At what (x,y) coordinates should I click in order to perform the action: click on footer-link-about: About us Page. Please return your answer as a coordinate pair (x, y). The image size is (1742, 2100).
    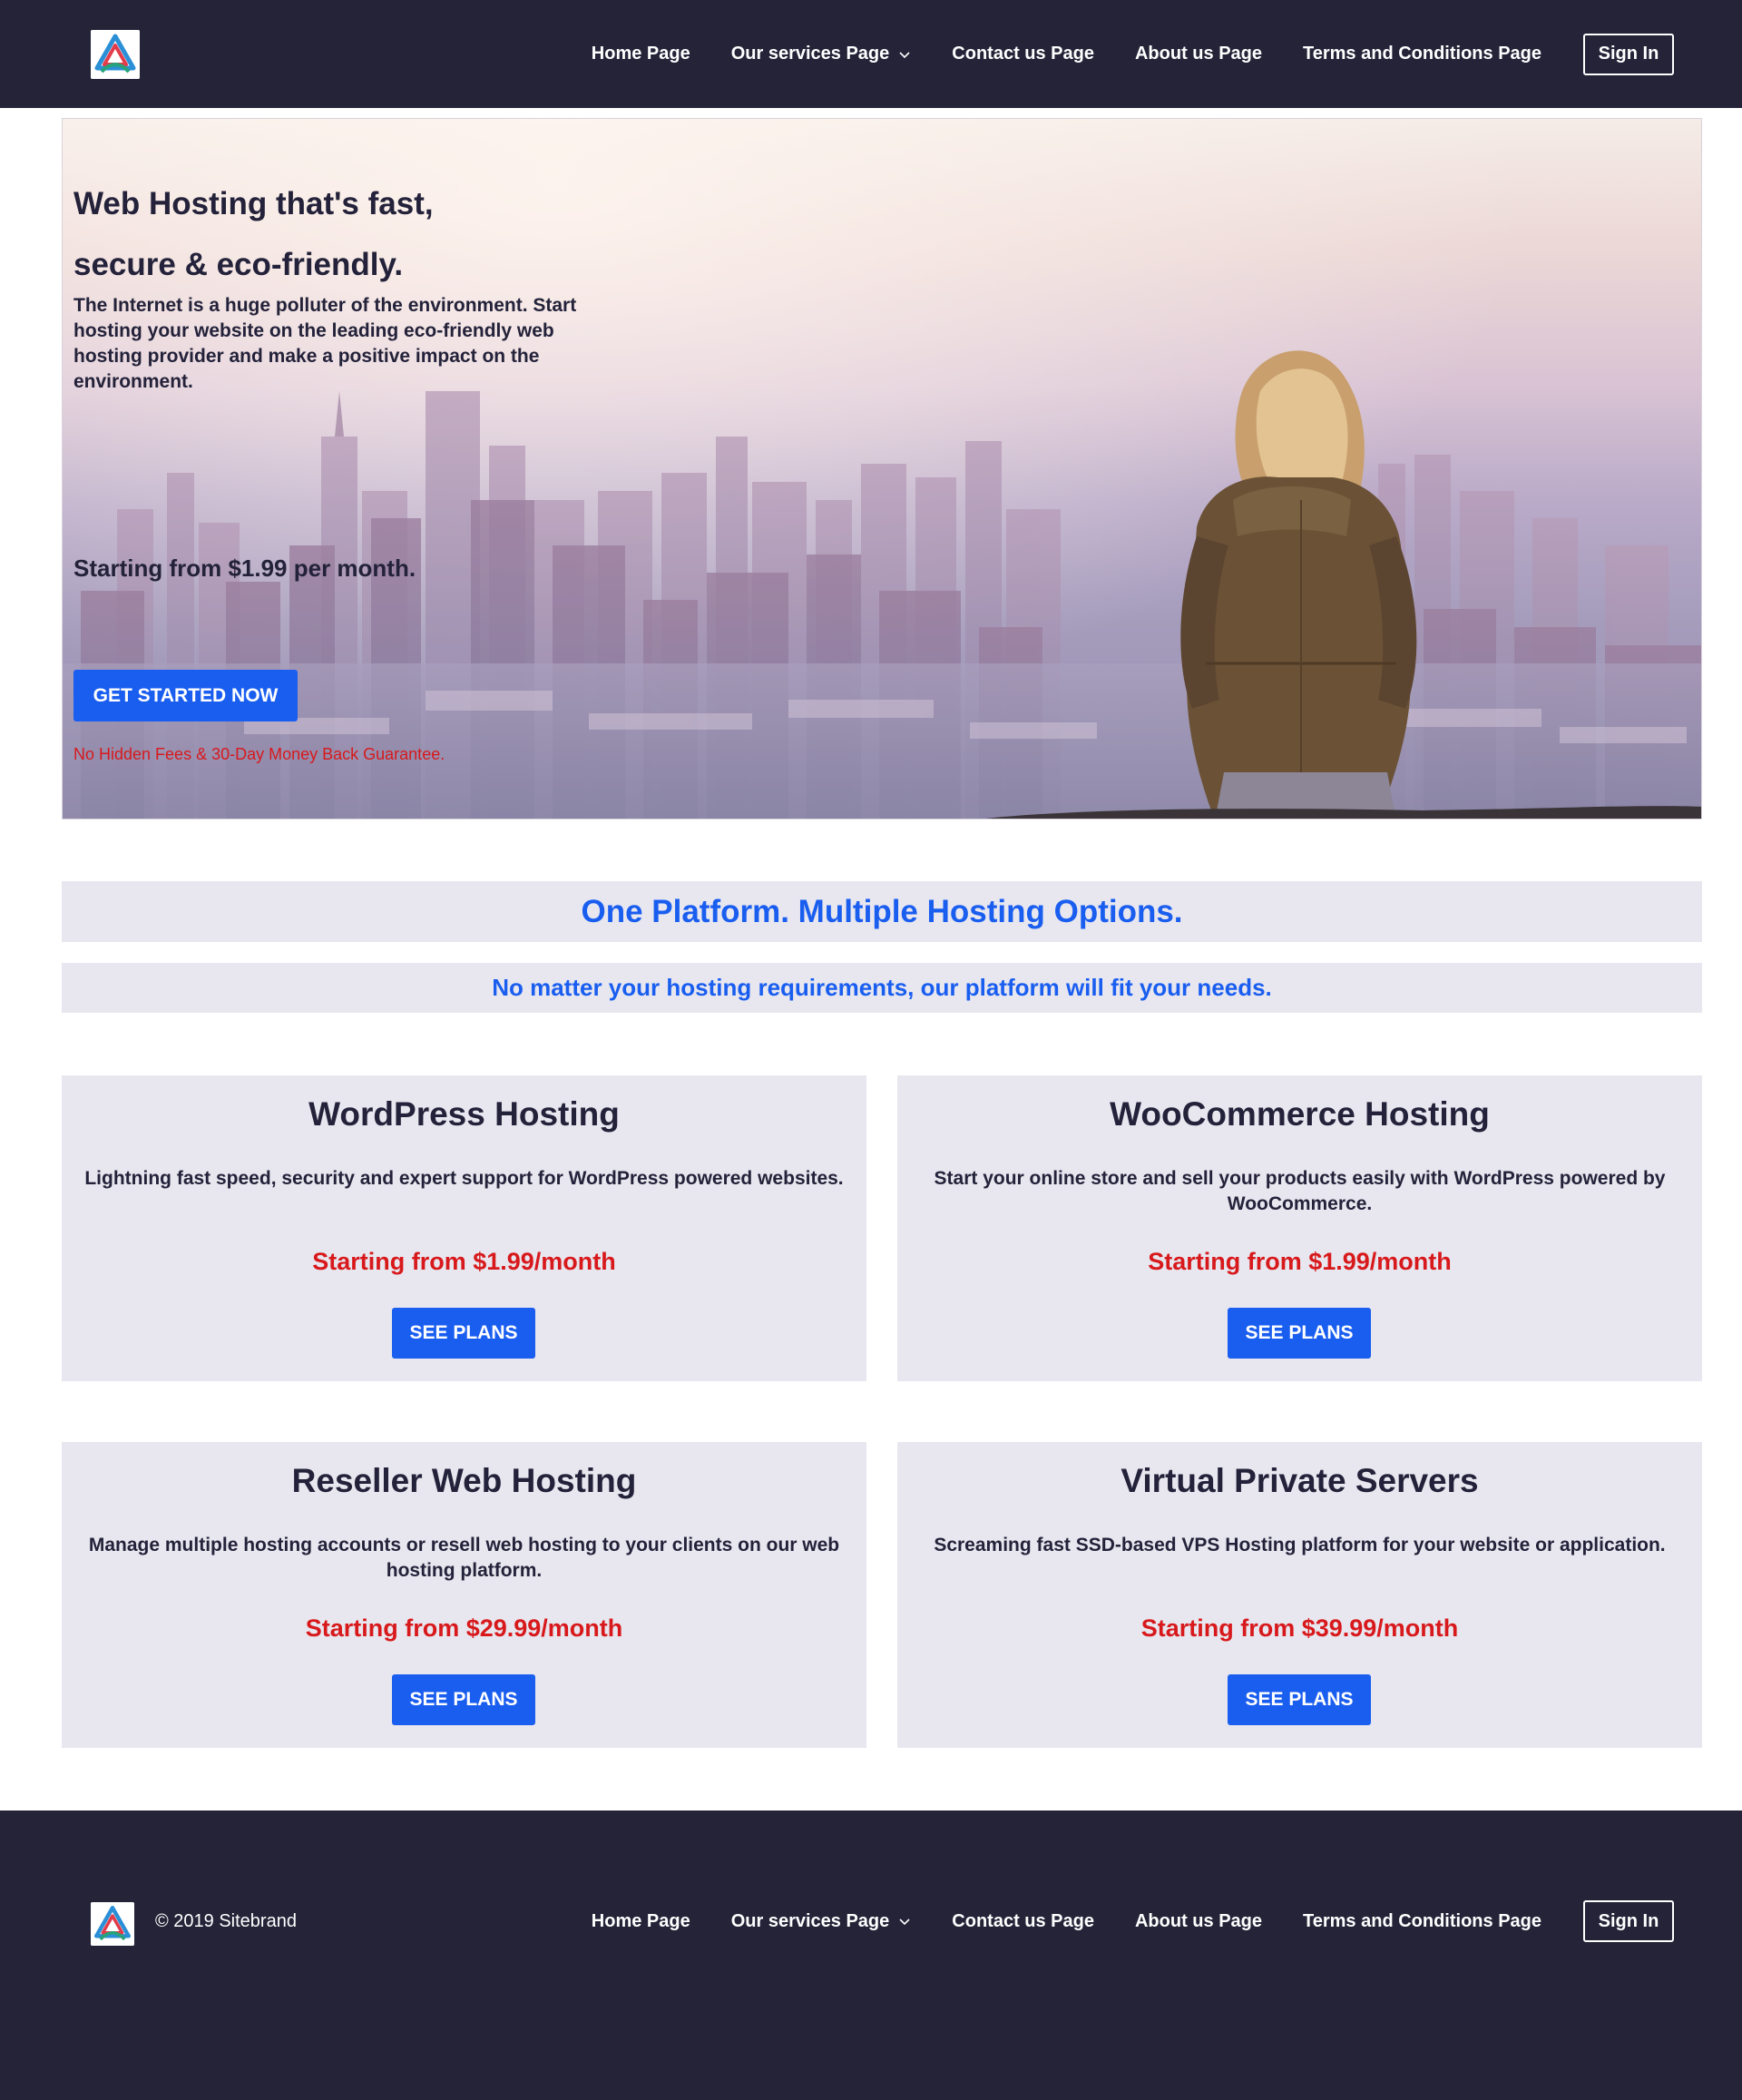
    Looking at the image, I should click on (1198, 1921).